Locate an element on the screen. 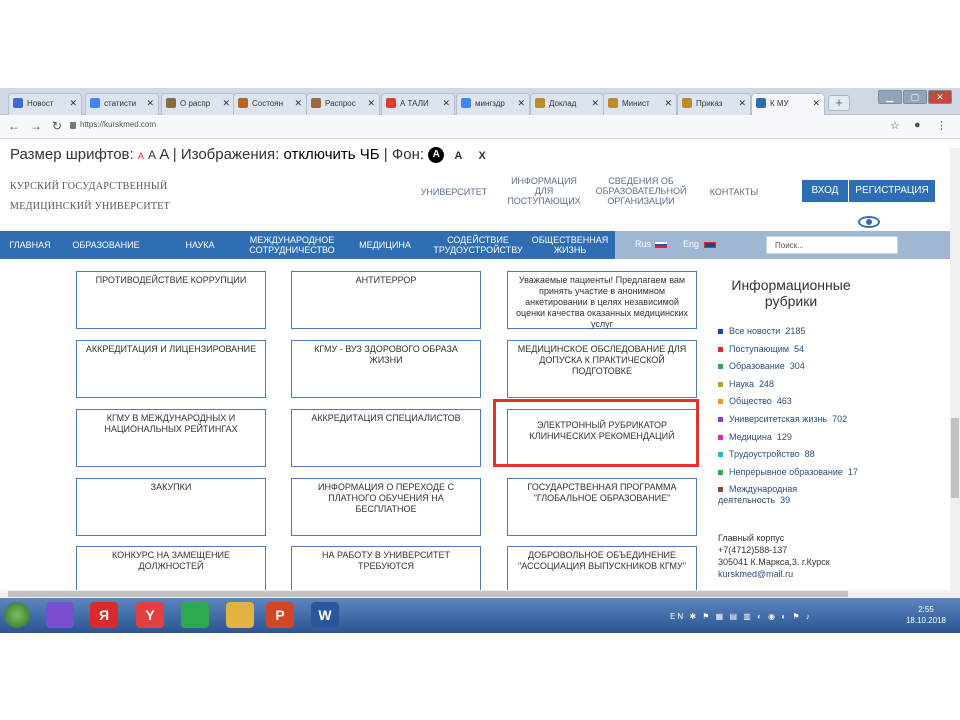 The width and height of the screenshot is (960, 720). browser-tab: мингздр ✕ is located at coordinates (493, 104).